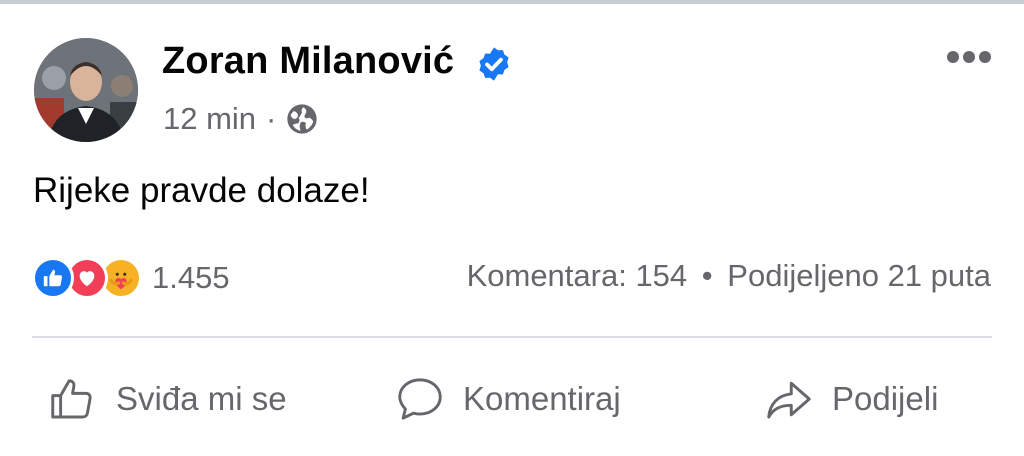 Image resolution: width=1024 pixels, height=456 pixels. Describe the element at coordinates (420, 399) in the screenshot. I see `comment-icon` at that location.